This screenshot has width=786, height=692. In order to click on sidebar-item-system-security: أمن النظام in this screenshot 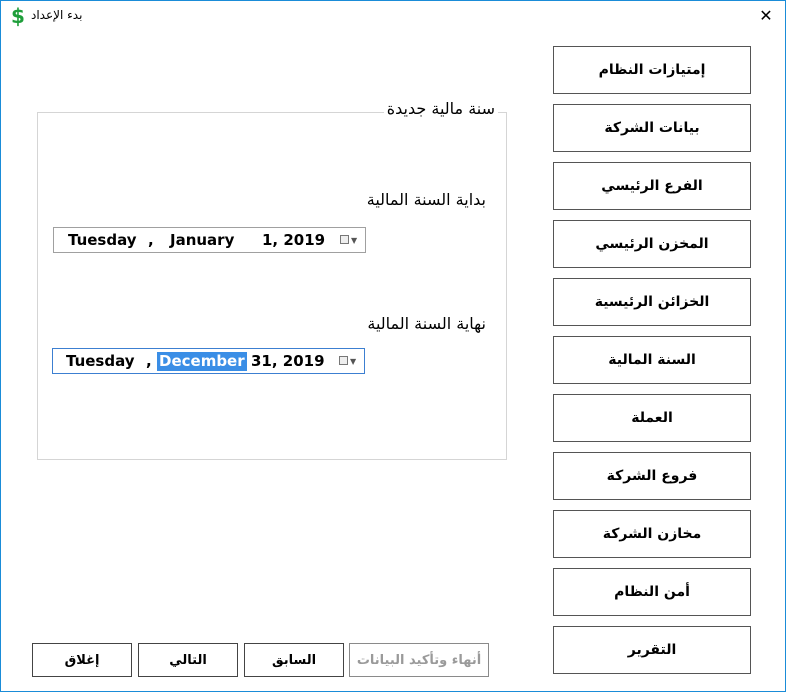, I will do `click(652, 592)`.